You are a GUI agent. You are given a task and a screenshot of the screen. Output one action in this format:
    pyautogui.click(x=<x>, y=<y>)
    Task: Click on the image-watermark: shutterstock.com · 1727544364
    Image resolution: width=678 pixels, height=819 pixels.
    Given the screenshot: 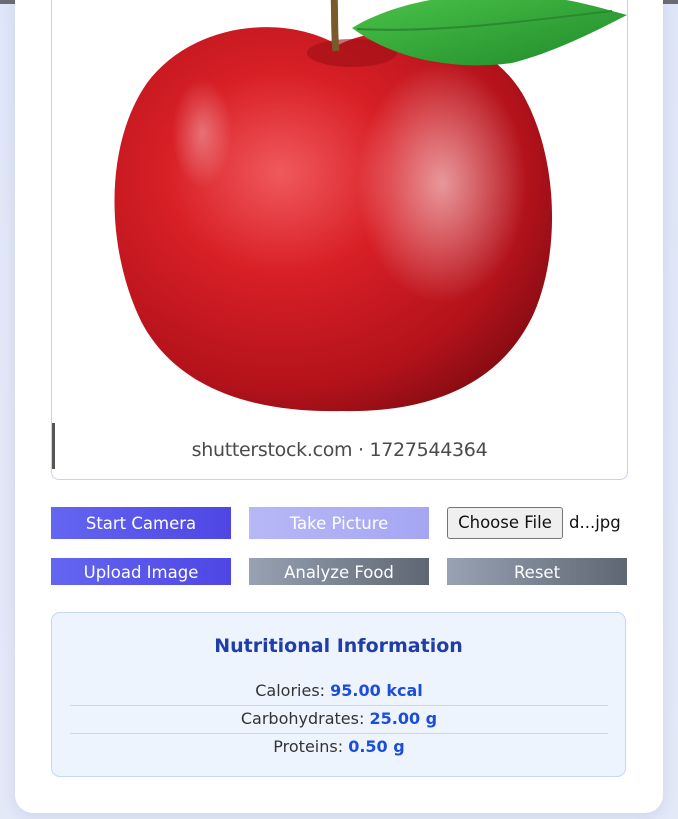 What is the action you would take?
    pyautogui.click(x=339, y=450)
    